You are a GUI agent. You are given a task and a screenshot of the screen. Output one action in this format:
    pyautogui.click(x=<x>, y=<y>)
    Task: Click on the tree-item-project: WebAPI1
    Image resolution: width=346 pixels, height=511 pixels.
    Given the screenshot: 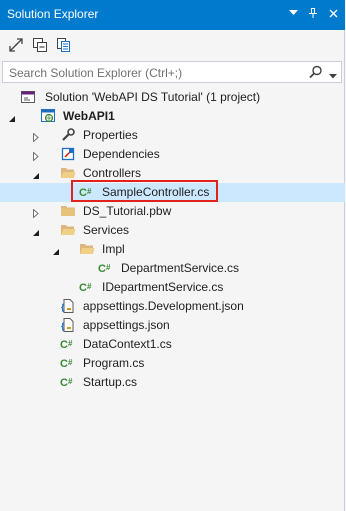 What is the action you would take?
    pyautogui.click(x=172, y=116)
    